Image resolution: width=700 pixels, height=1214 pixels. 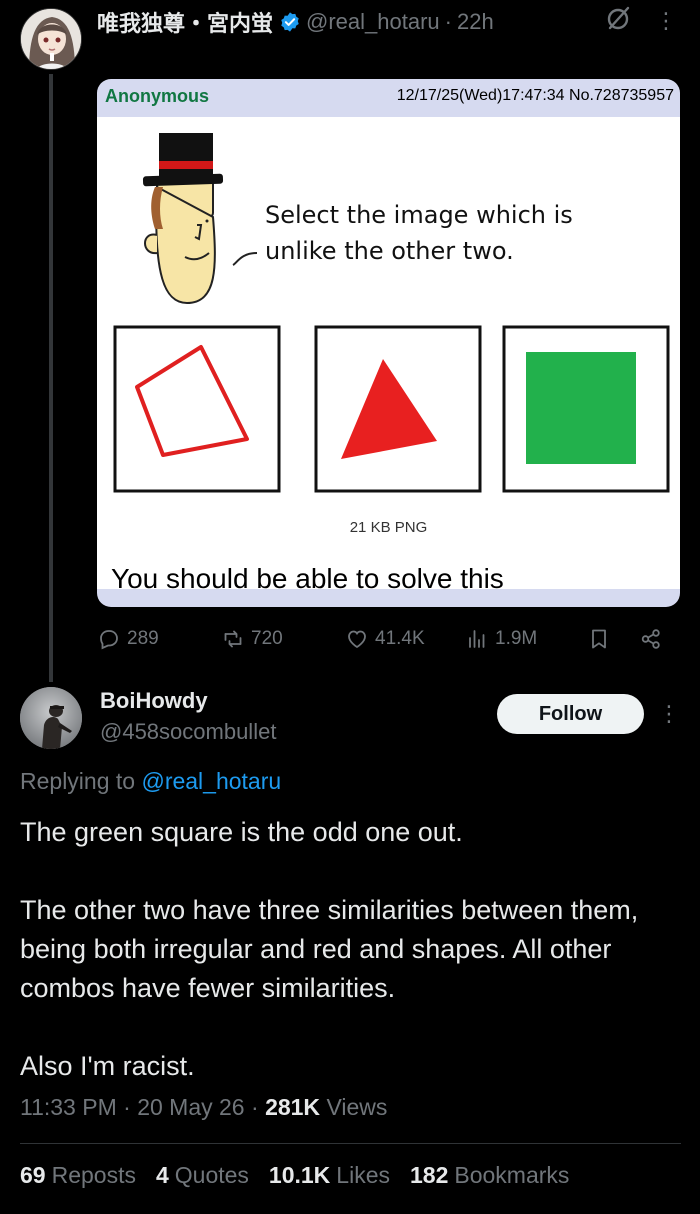 I want to click on soldier-avatar-icon, so click(x=51, y=718).